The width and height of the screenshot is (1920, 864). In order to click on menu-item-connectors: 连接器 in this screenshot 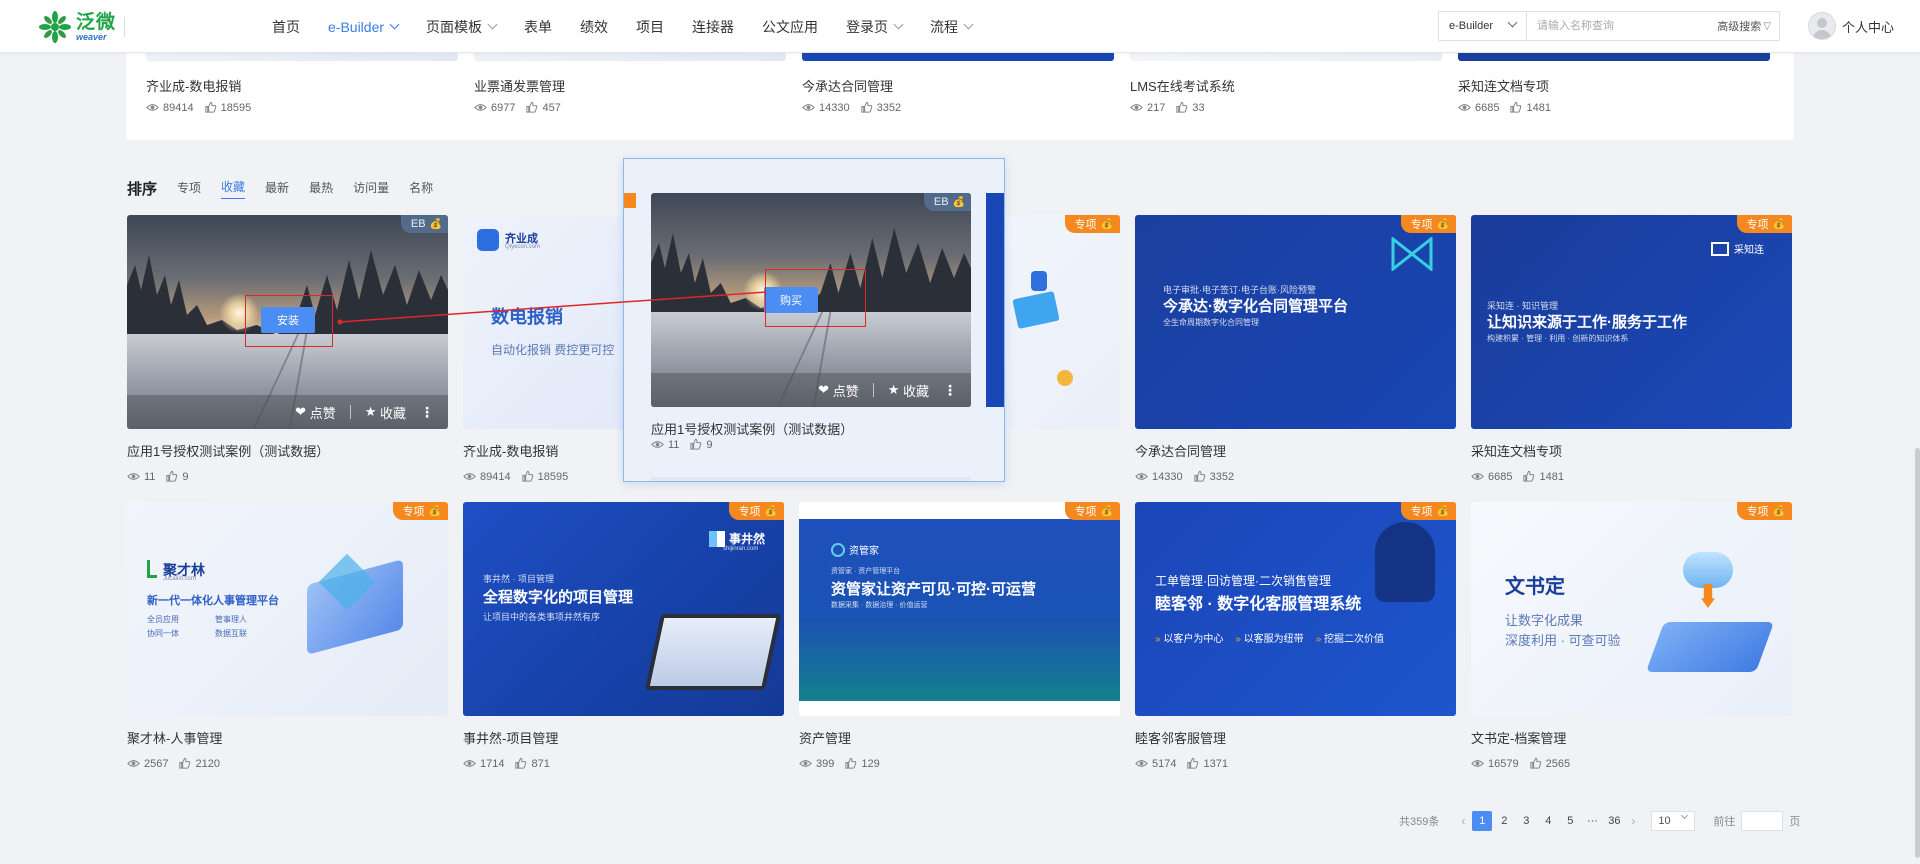, I will do `click(713, 26)`.